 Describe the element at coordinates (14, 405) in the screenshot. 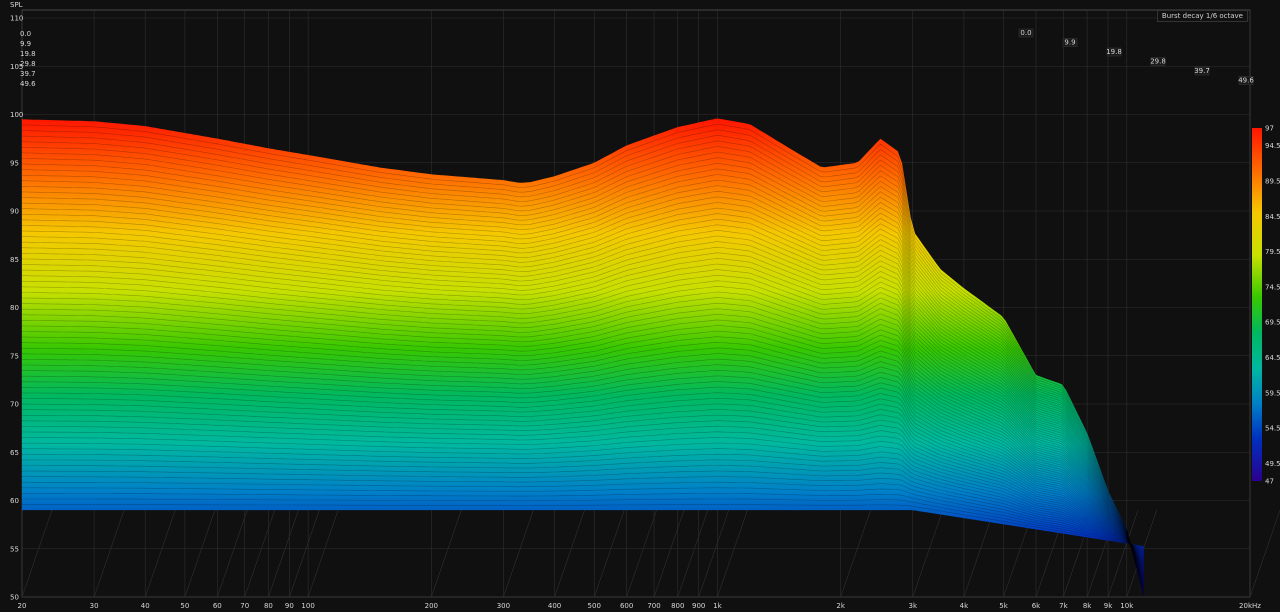

I see `y-tick-label: 70` at that location.